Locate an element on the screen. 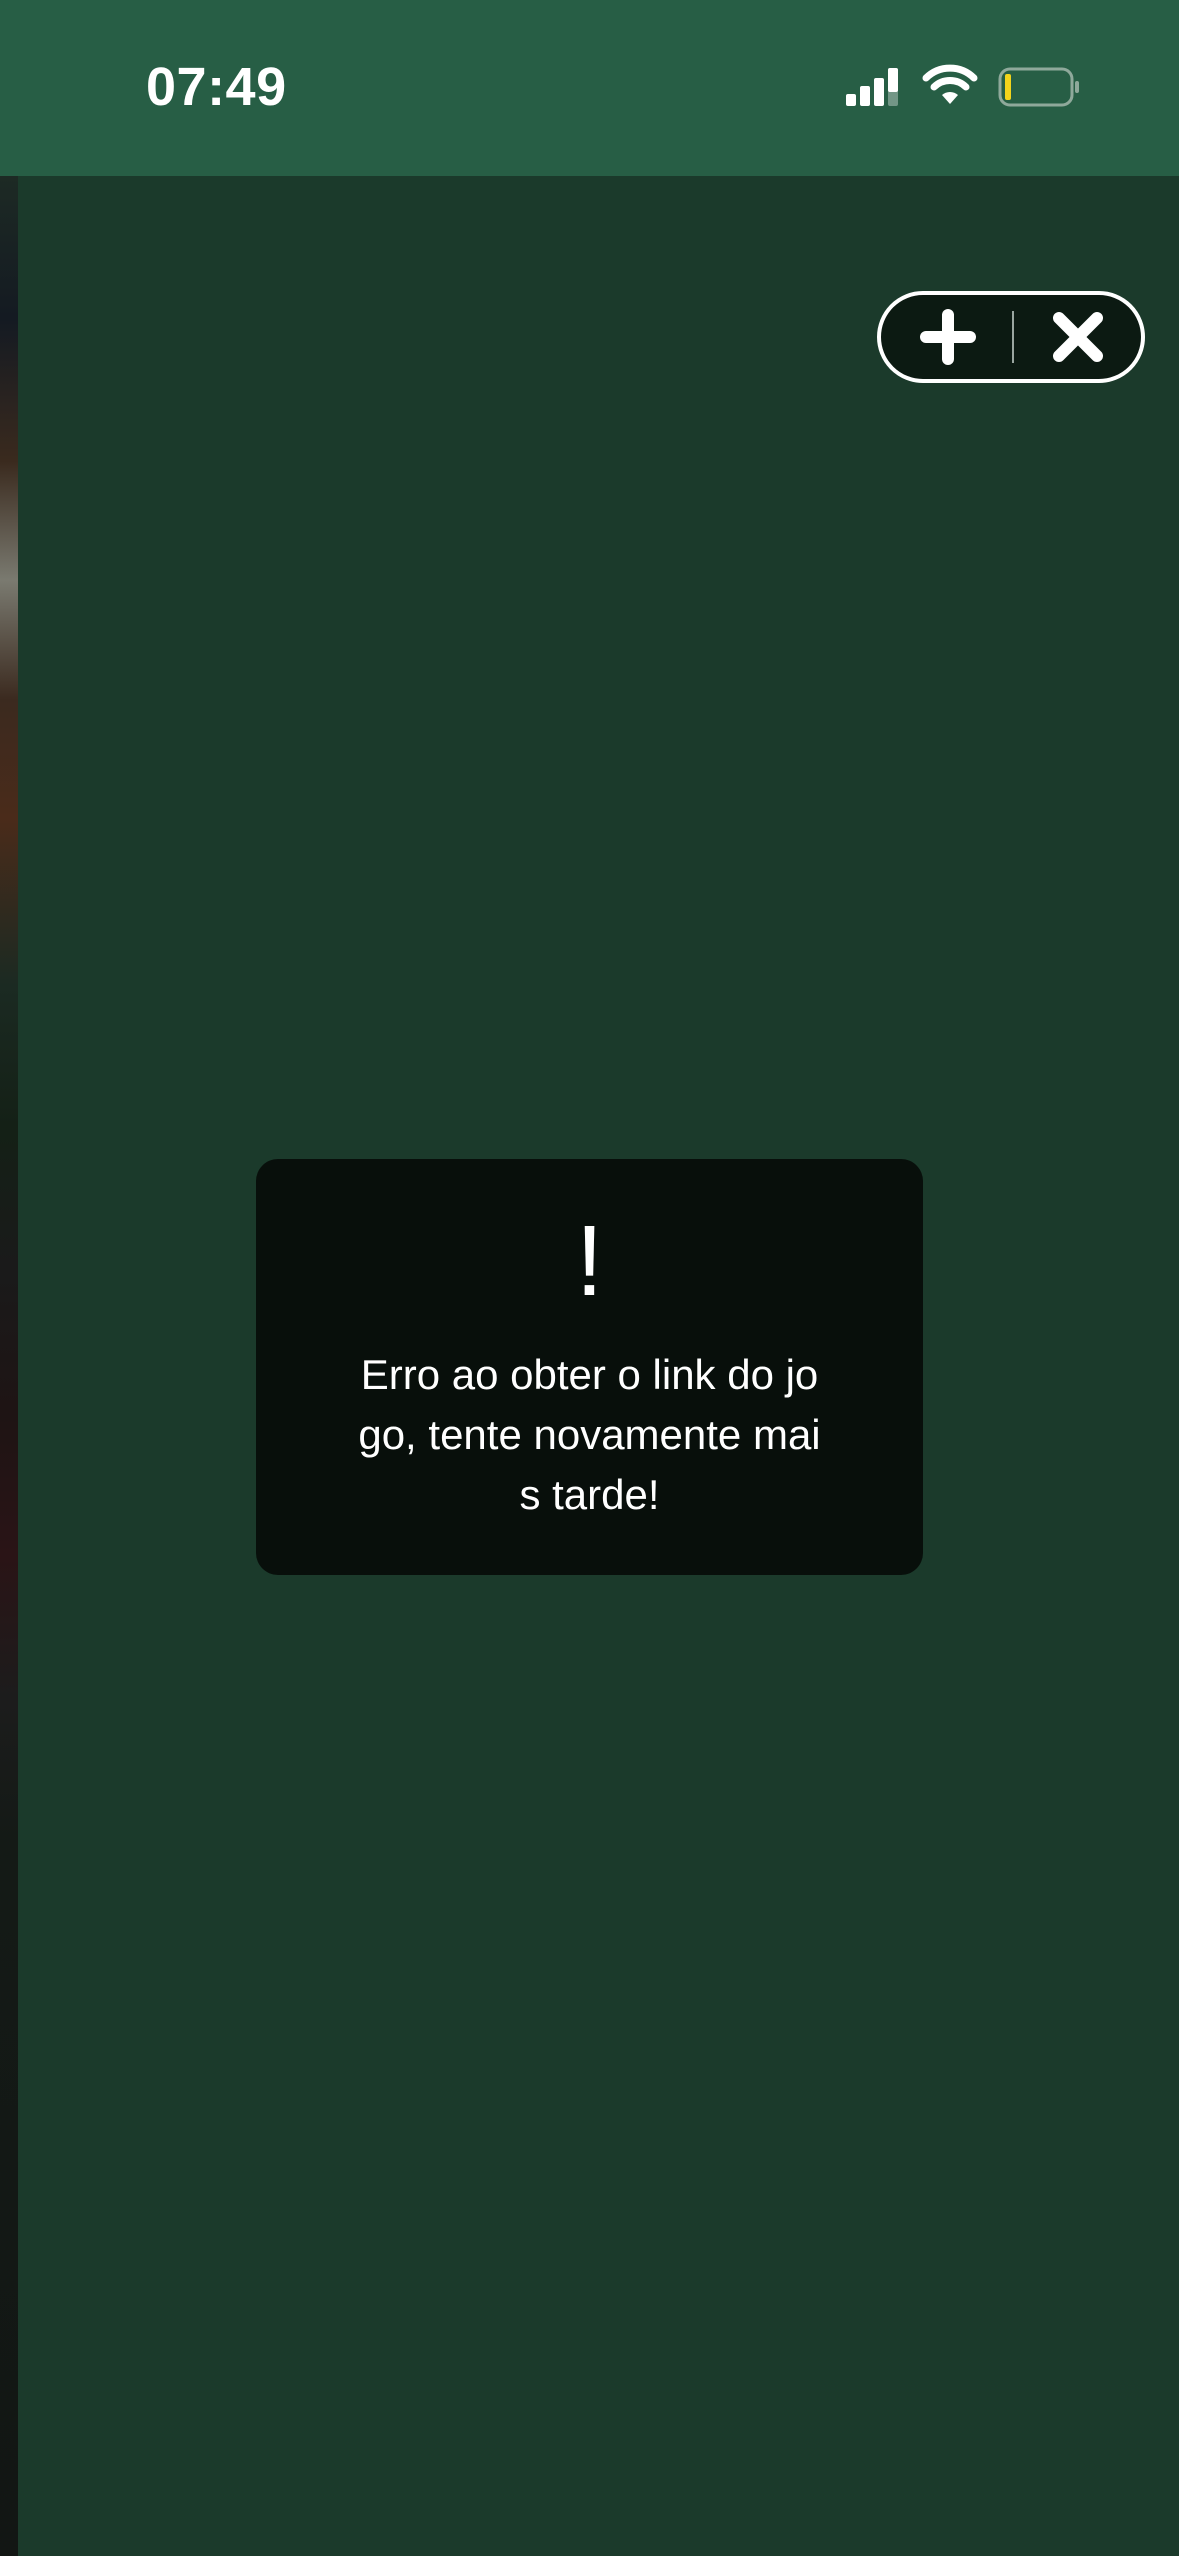 The image size is (1179, 2556). exclamation-icon: ! is located at coordinates (589, 1261).